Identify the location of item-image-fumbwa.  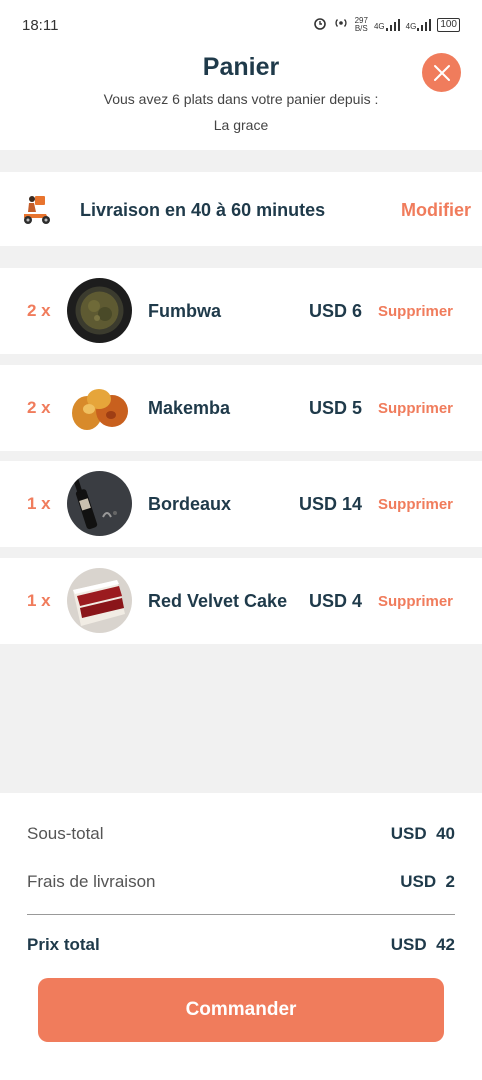
(99, 310).